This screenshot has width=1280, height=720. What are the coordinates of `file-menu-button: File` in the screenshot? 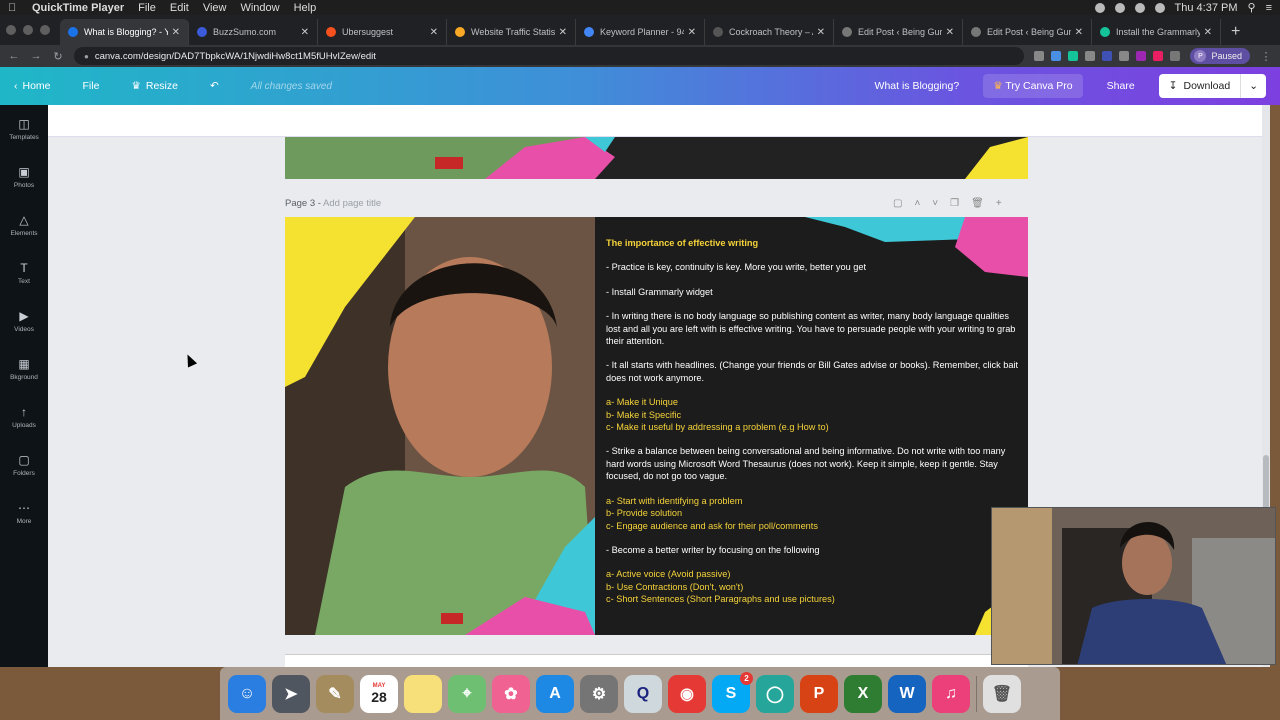 It's located at (91, 86).